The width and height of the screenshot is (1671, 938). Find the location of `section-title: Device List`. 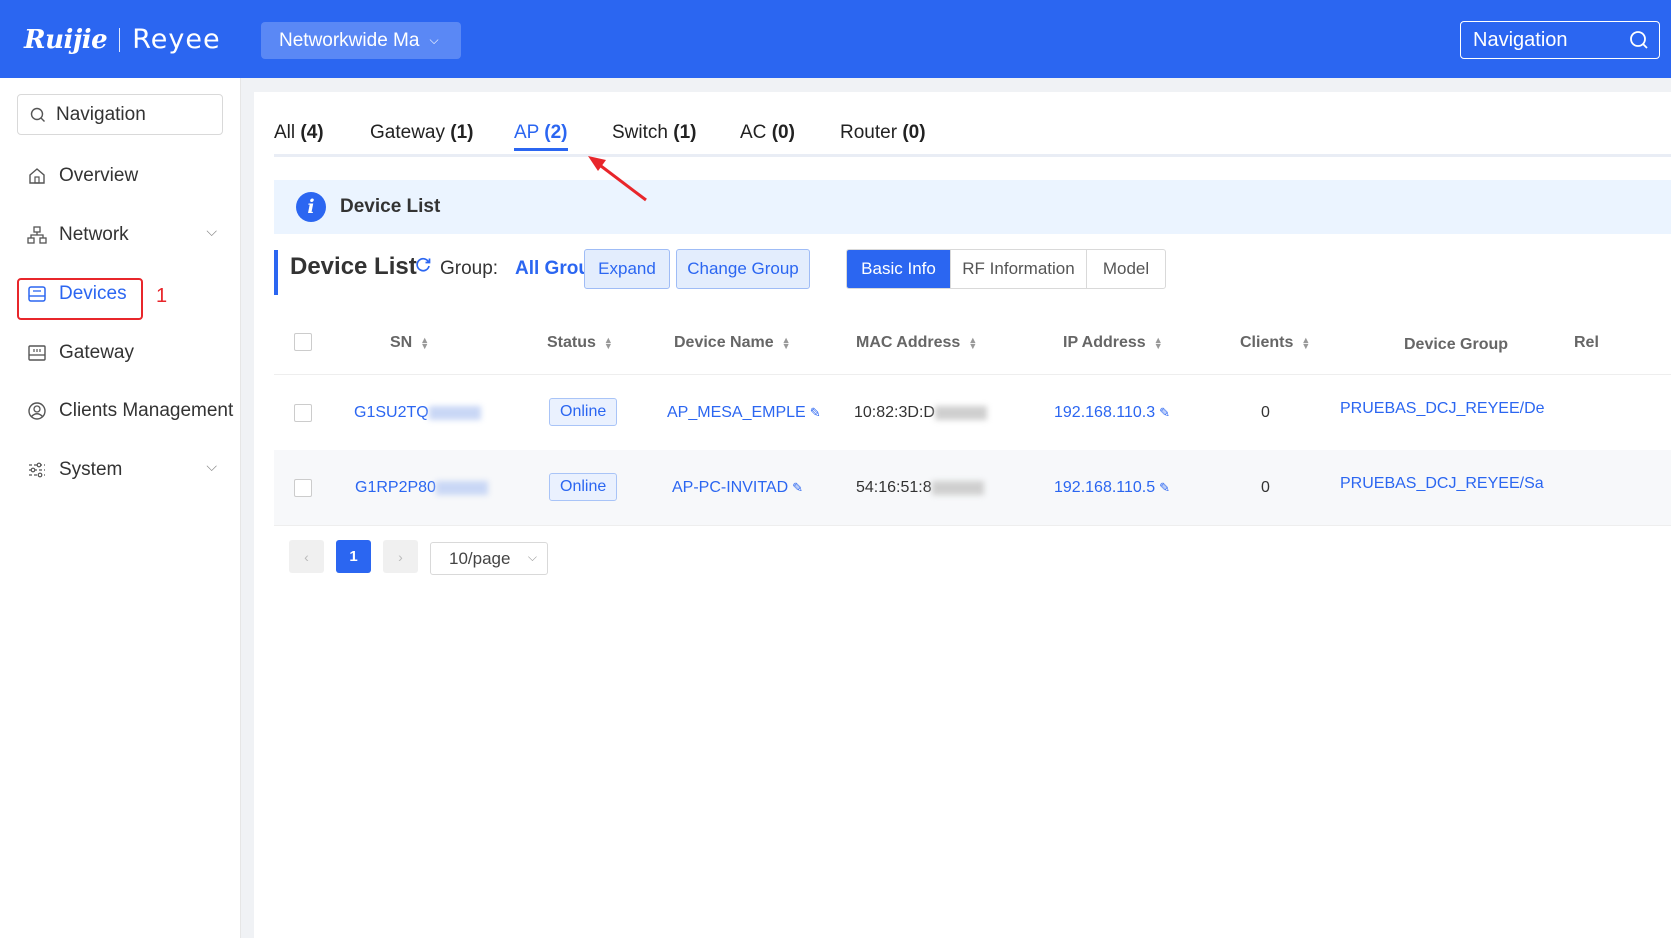

section-title: Device List is located at coordinates (353, 266).